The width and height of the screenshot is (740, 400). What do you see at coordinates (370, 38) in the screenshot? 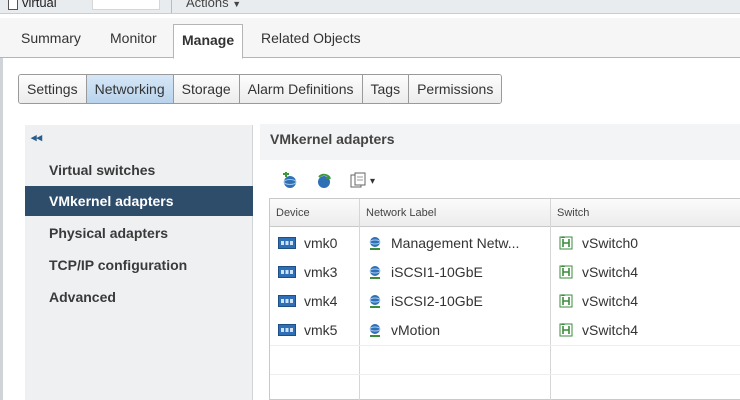
I see `main-tabs: Summary Monitor Manage Related Objects` at bounding box center [370, 38].